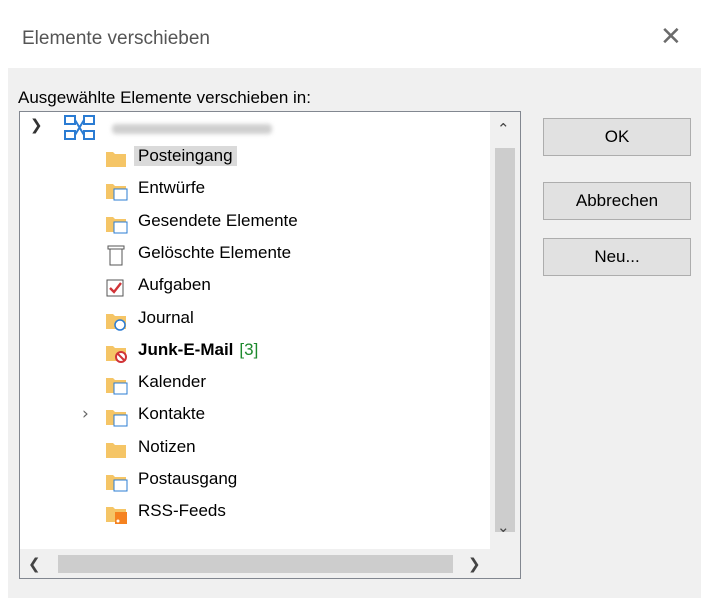  I want to click on folder-label: RSS-Feeds, so click(182, 511).